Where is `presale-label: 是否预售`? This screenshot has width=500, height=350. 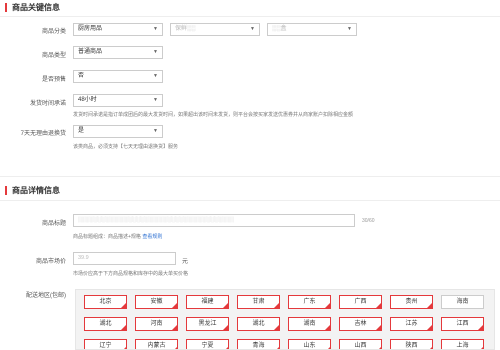
presale-label: 是否预售 is located at coordinates (53, 80).